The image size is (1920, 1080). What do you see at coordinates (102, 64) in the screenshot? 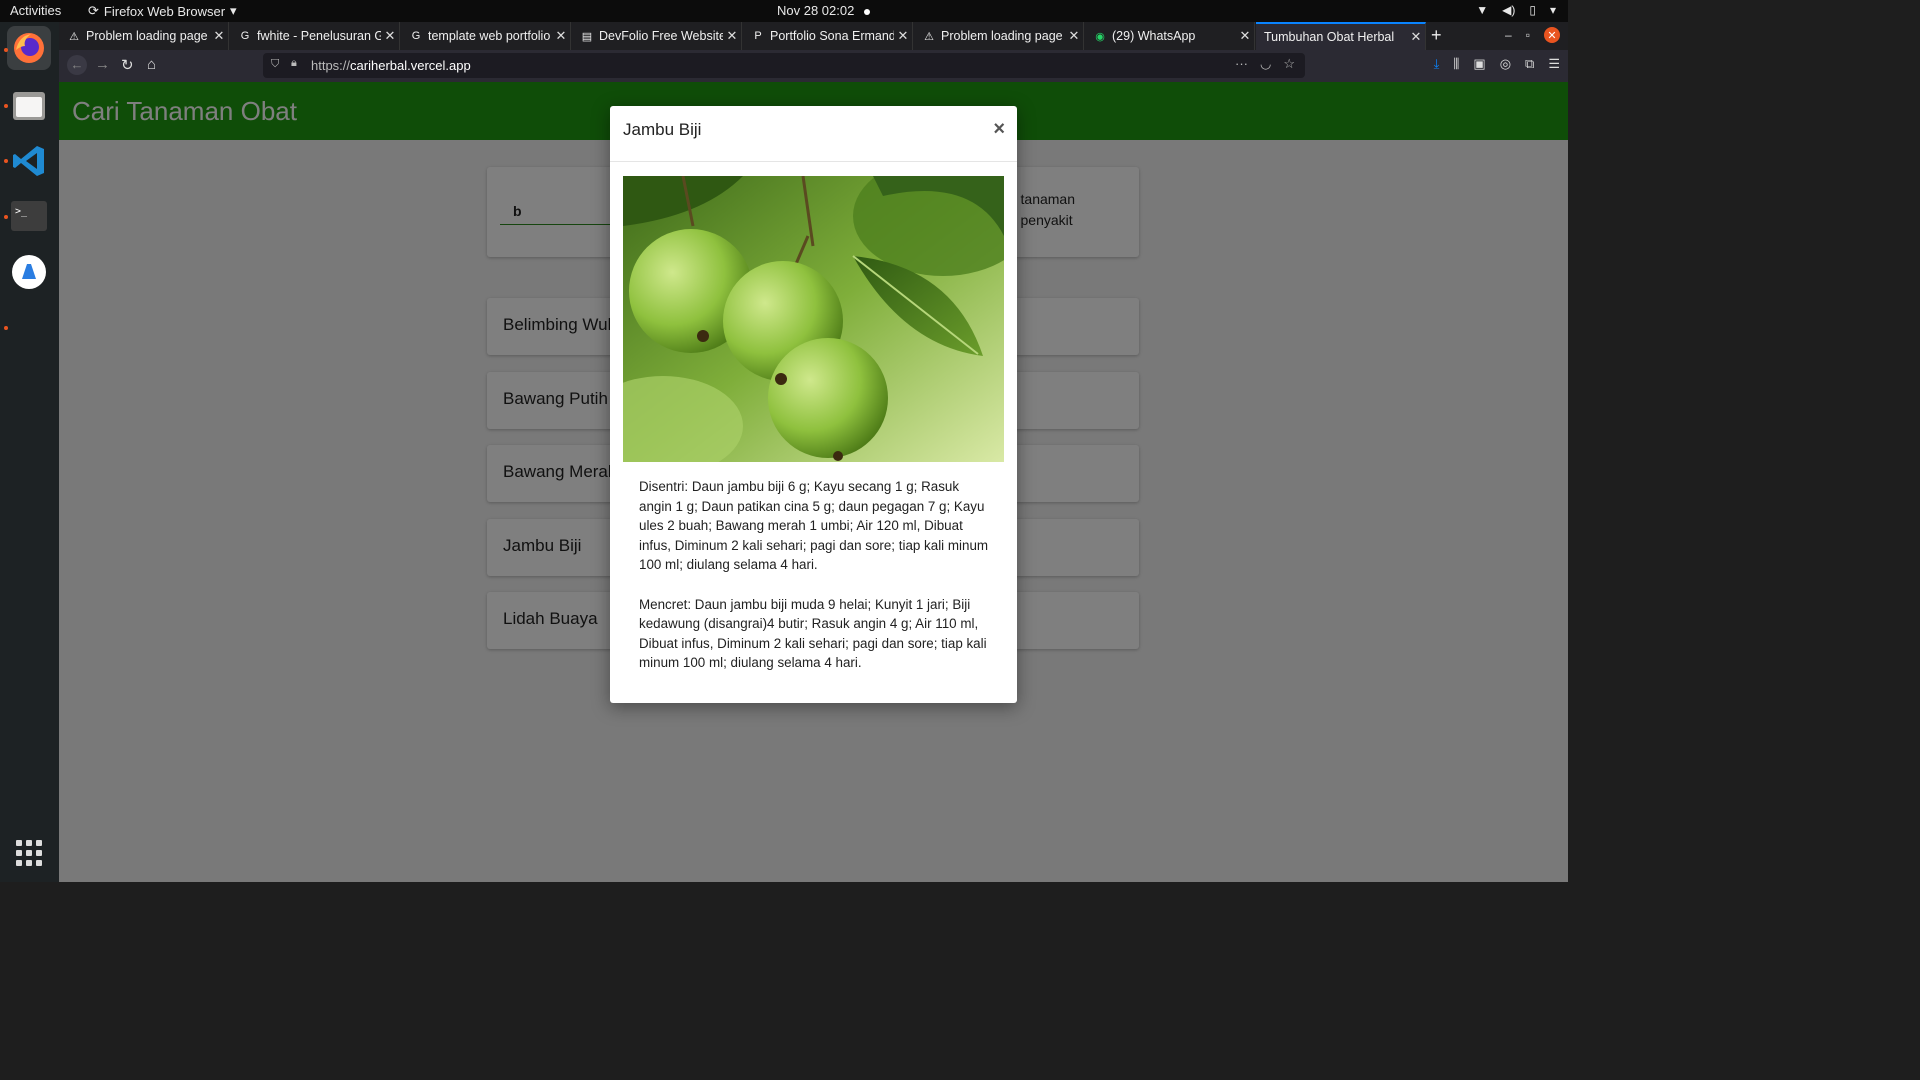
I see `forward-arrow-icon: →` at bounding box center [102, 64].